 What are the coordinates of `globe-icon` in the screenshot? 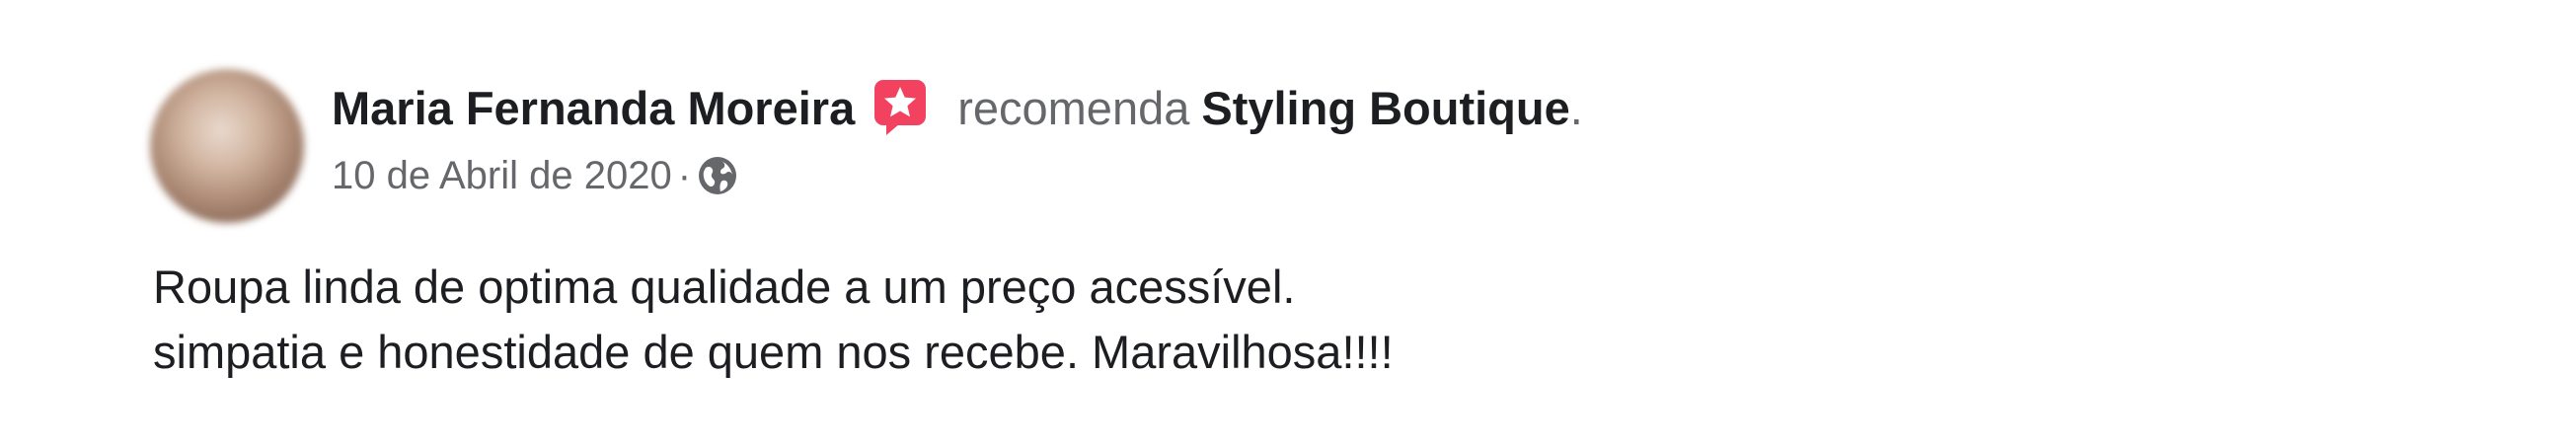 It's located at (717, 176).